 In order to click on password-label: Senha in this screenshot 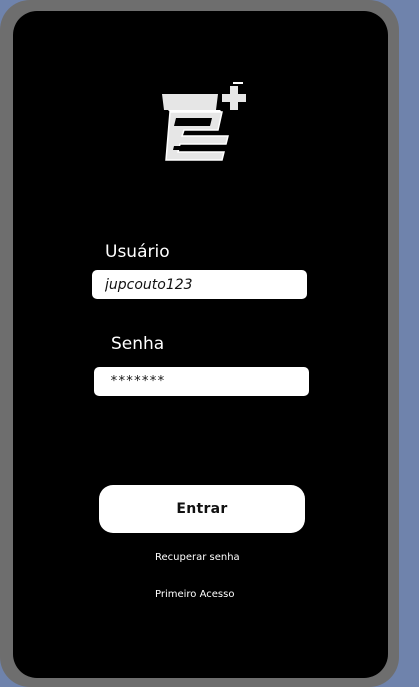, I will do `click(138, 344)`.